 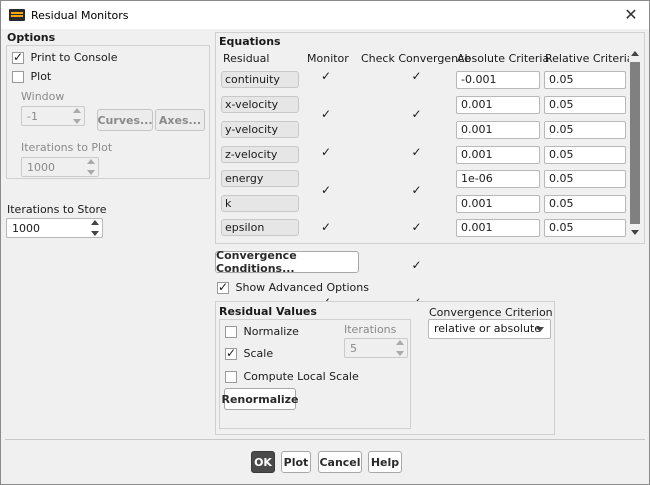 I want to click on scale-label: Scale, so click(x=258, y=353).